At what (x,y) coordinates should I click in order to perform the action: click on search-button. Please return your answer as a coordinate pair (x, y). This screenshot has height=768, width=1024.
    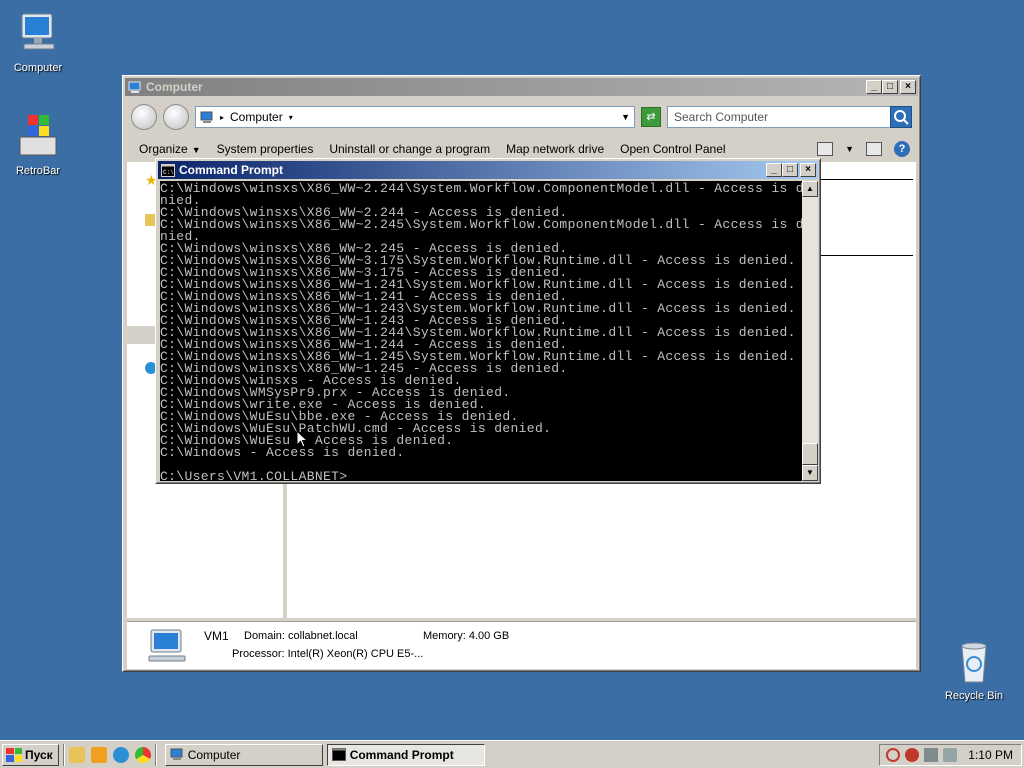
    Looking at the image, I should click on (901, 117).